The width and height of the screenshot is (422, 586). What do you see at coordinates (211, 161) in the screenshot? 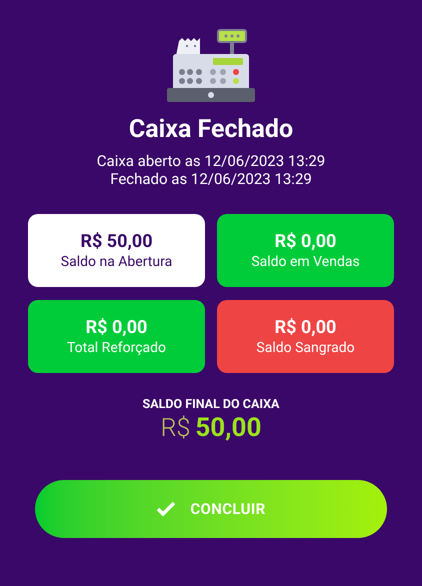
I see `timestamp-text: Caixa aberto as 12/06/2023 13:29` at bounding box center [211, 161].